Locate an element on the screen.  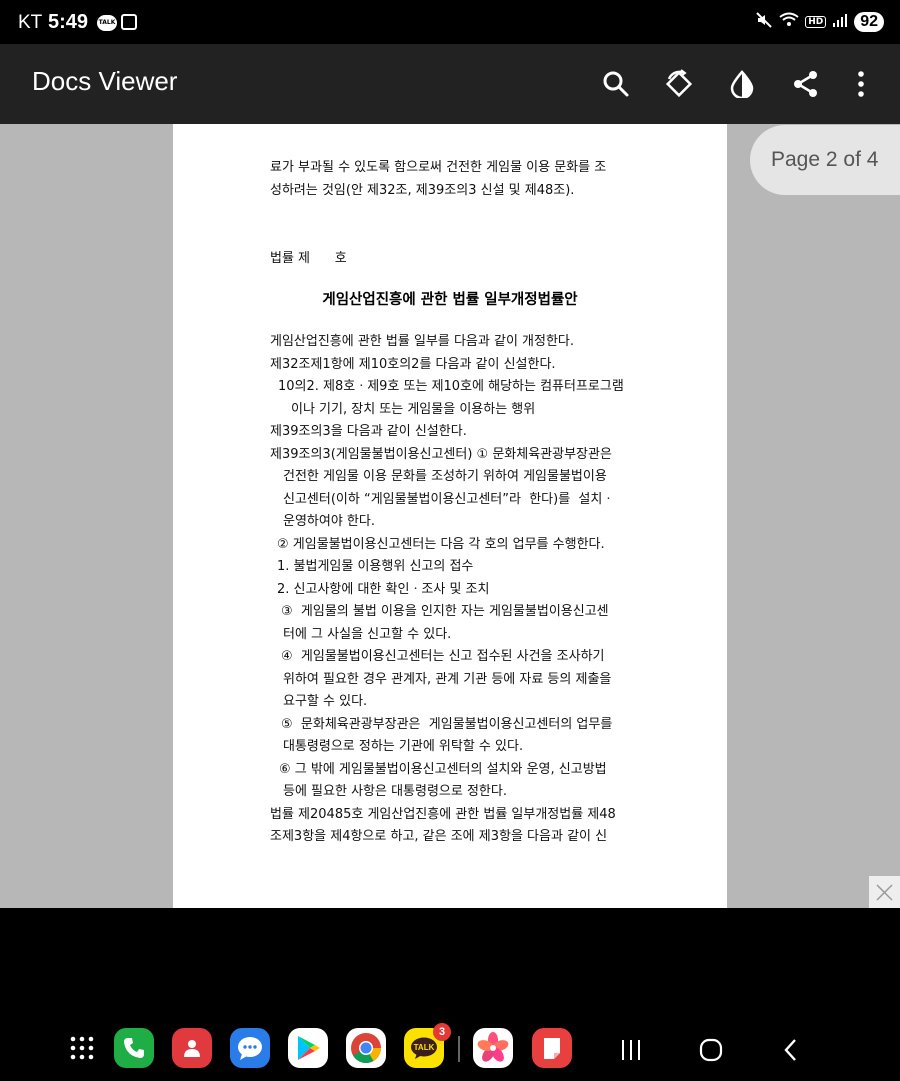
contrast-button is located at coordinates (742, 84).